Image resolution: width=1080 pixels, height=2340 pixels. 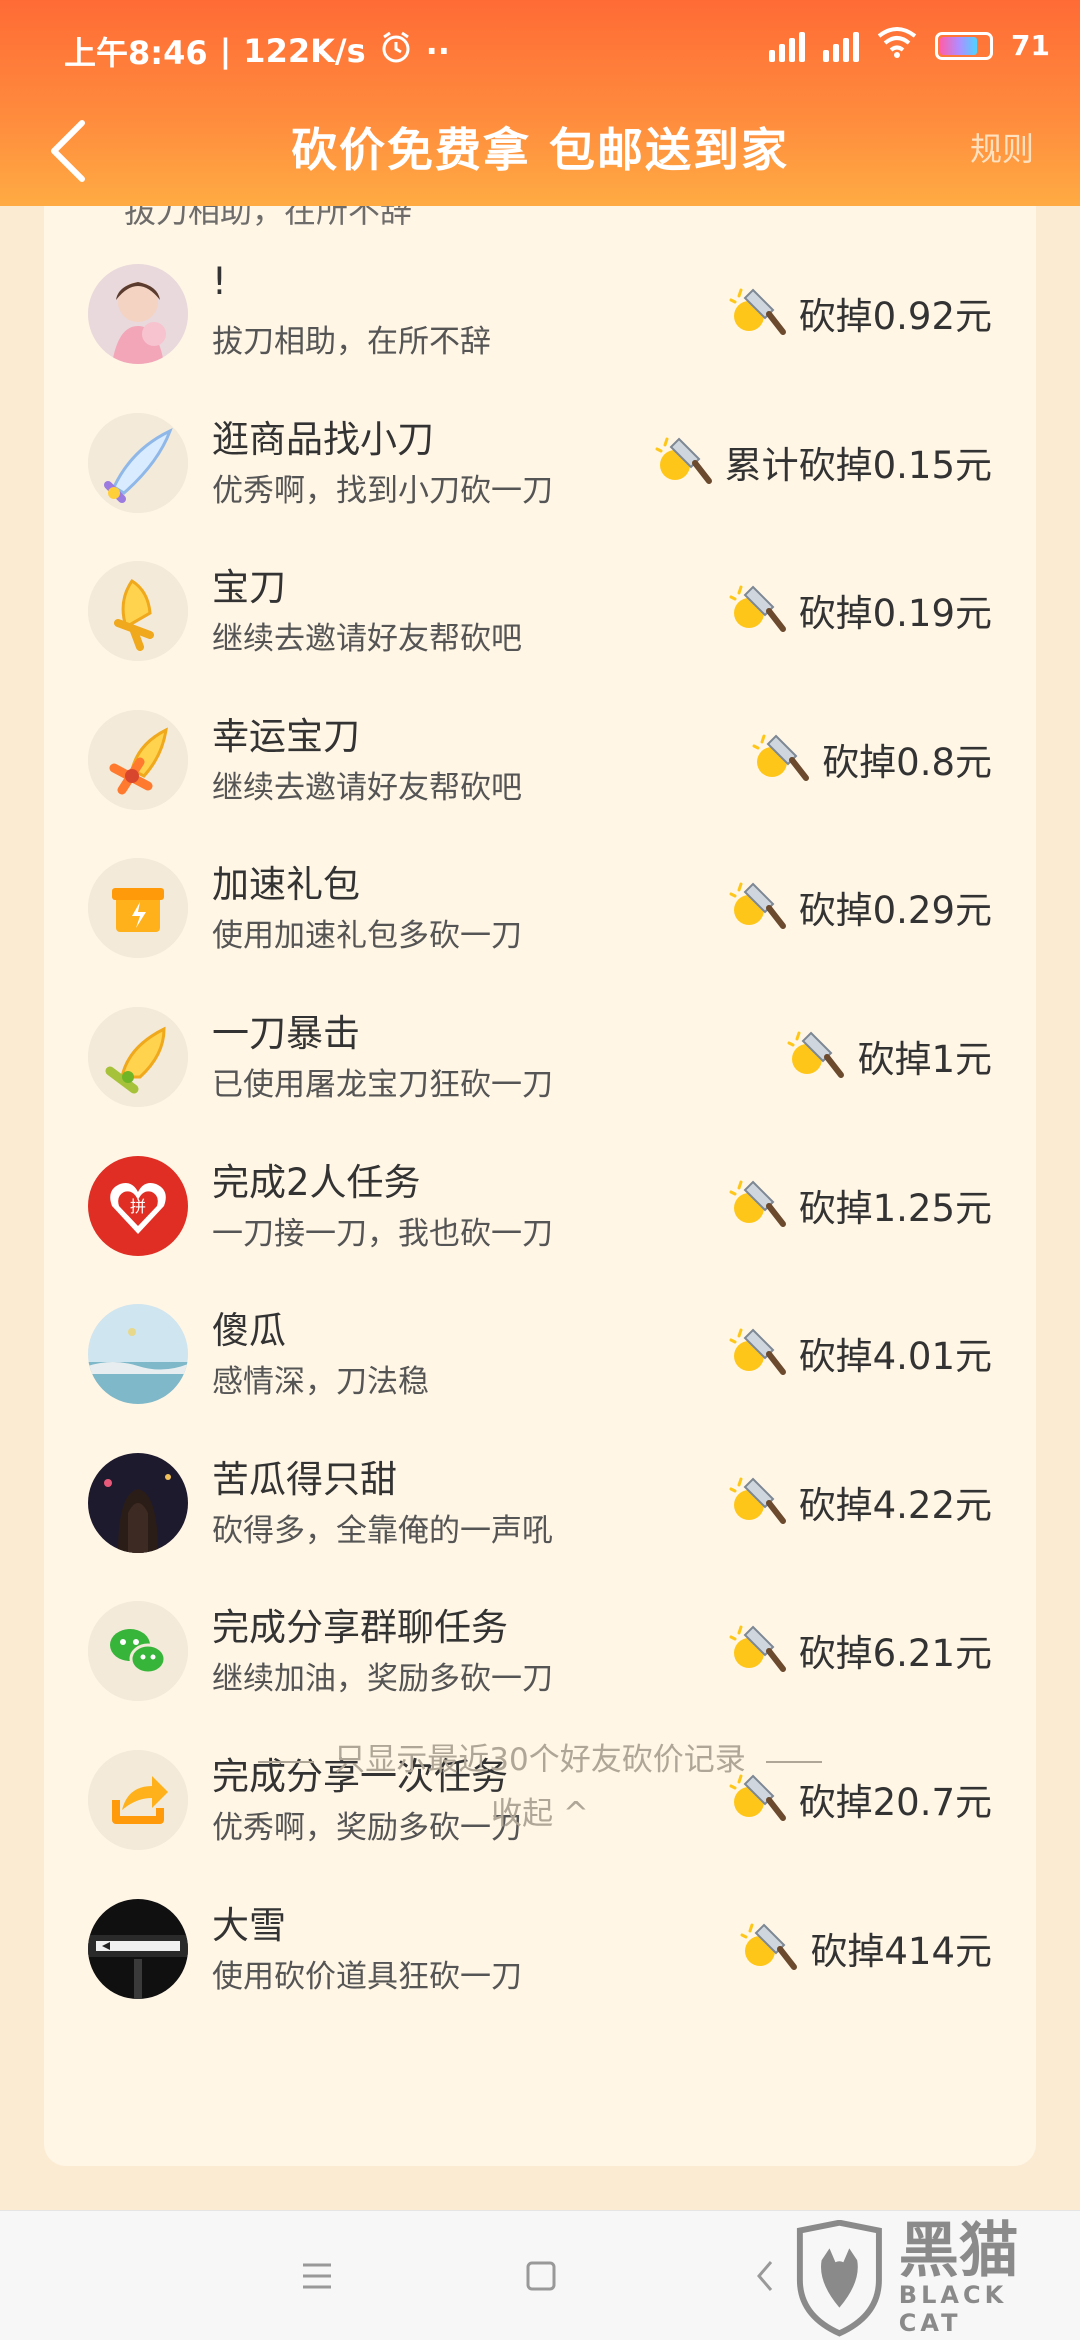 What do you see at coordinates (953, 2309) in the screenshot?
I see `watermark-en: BLACK CAT` at bounding box center [953, 2309].